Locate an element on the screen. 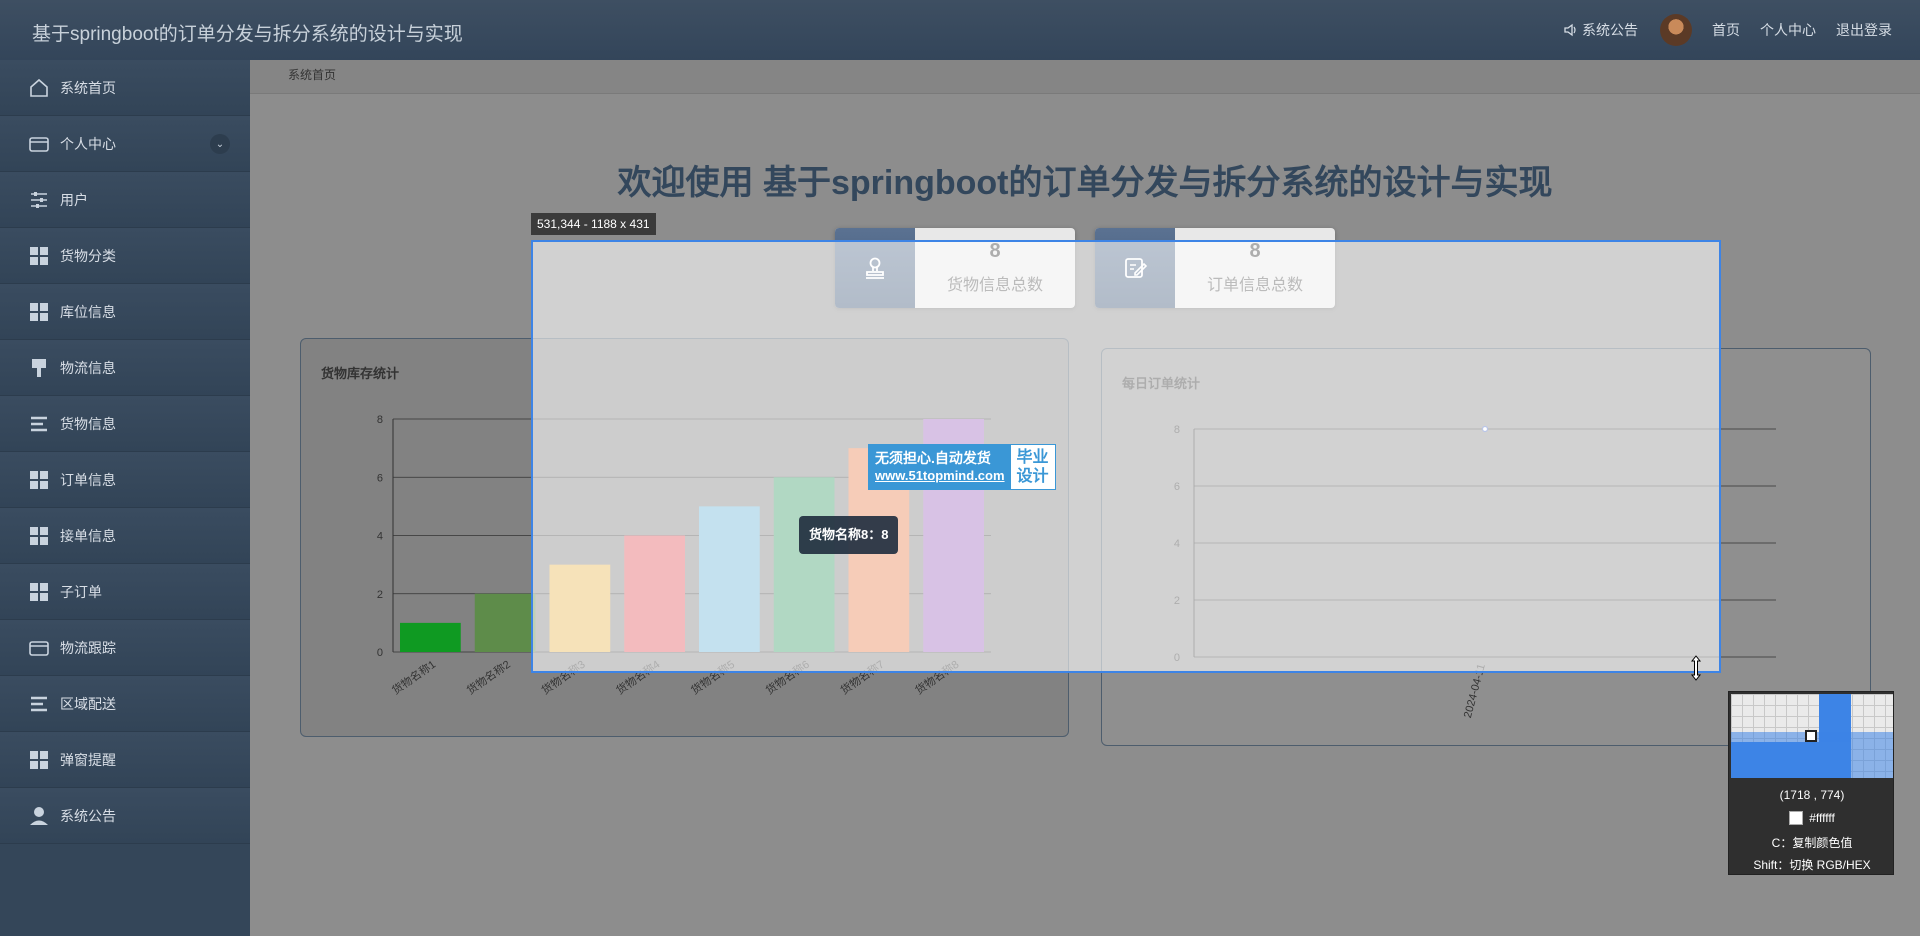 The image size is (1920, 936). line-chart-xtick: 2024-04-11 is located at coordinates (1475, 691).